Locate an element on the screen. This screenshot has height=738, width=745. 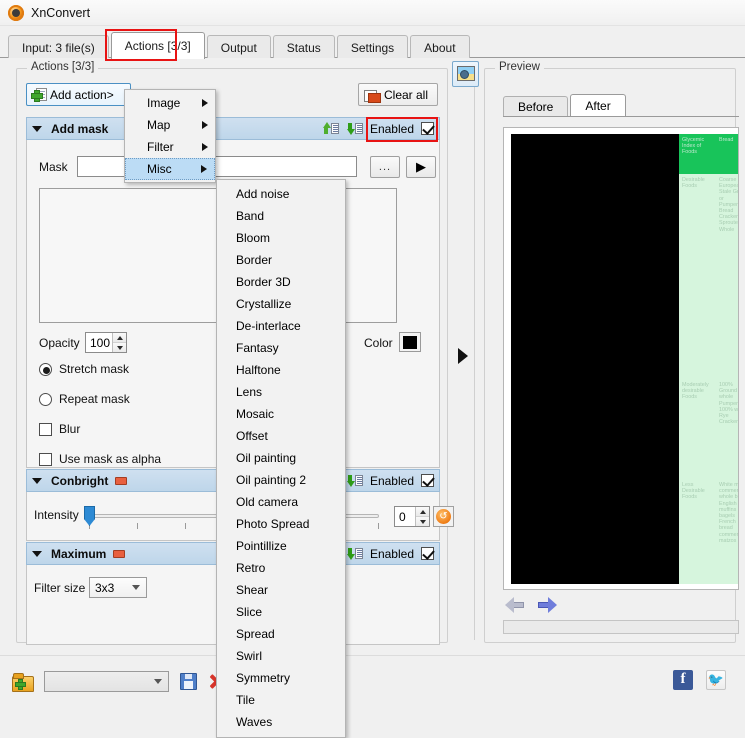
menu-item-border: Border is located at coordinates (281, 260).